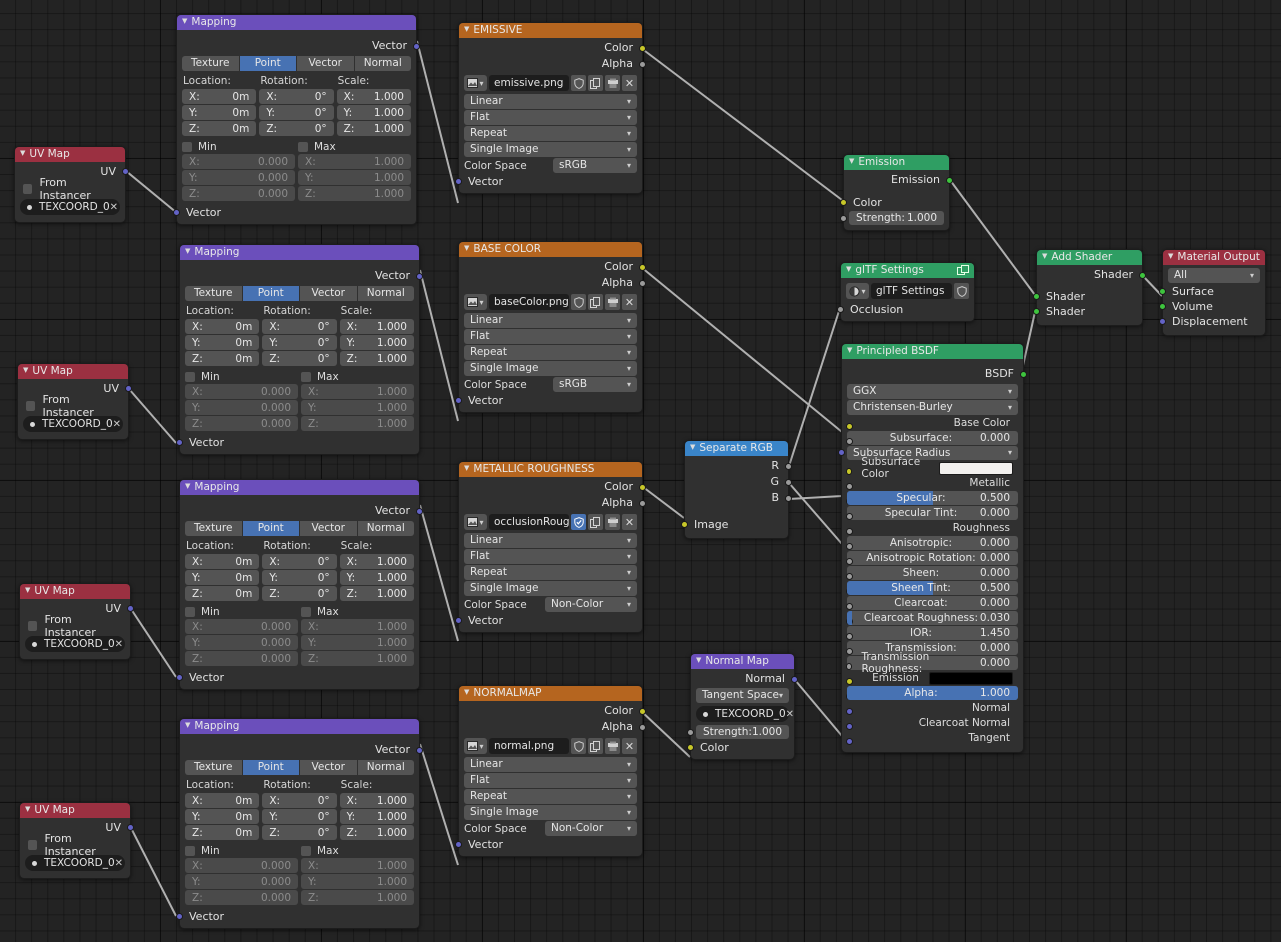  What do you see at coordinates (357, 658) in the screenshot?
I see `max-z: Z: 1.000` at bounding box center [357, 658].